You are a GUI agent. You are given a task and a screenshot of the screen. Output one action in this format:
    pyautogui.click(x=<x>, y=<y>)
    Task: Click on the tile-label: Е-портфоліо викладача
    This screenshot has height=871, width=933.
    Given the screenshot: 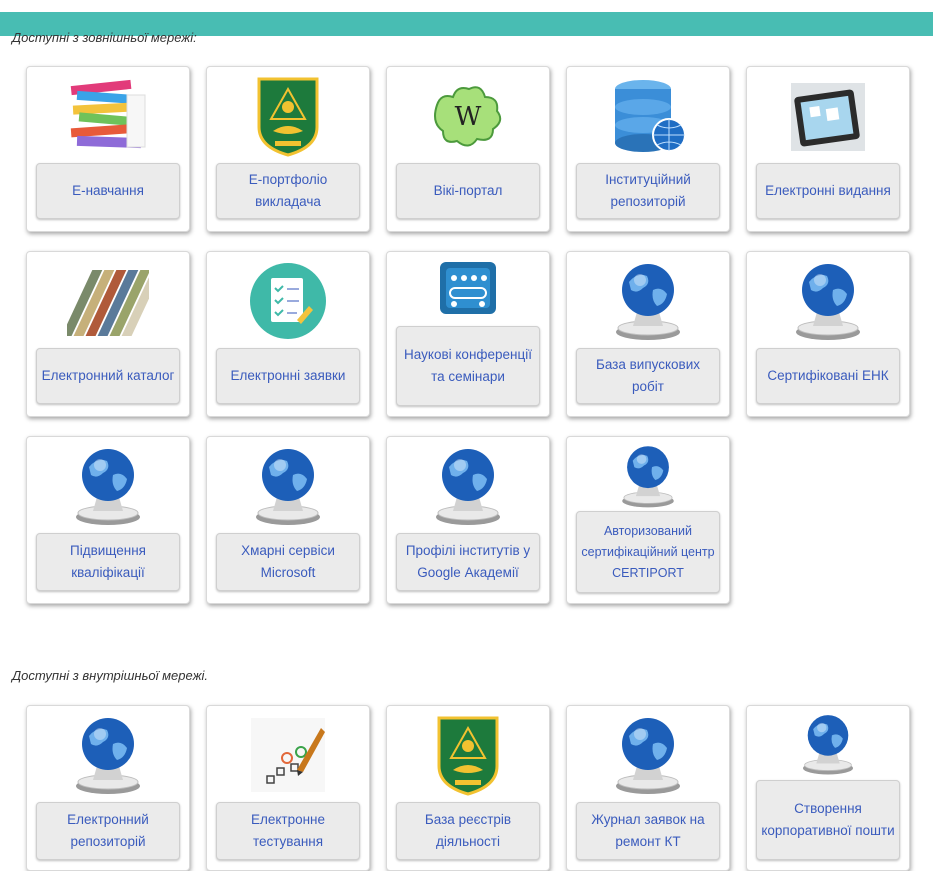 What is the action you would take?
    pyautogui.click(x=288, y=191)
    